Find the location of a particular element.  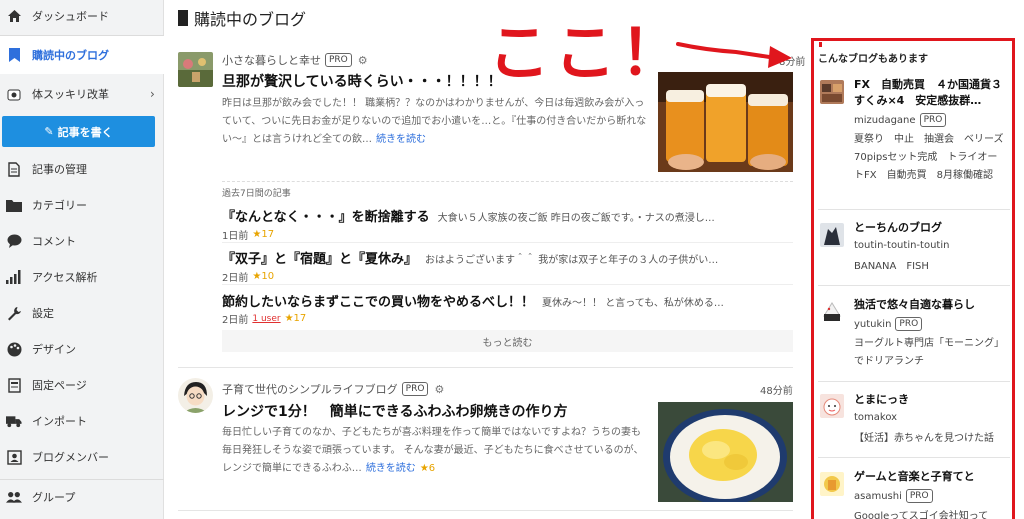

sidebar-item-blog-members: ブログメンバー is located at coordinates (82, 457).